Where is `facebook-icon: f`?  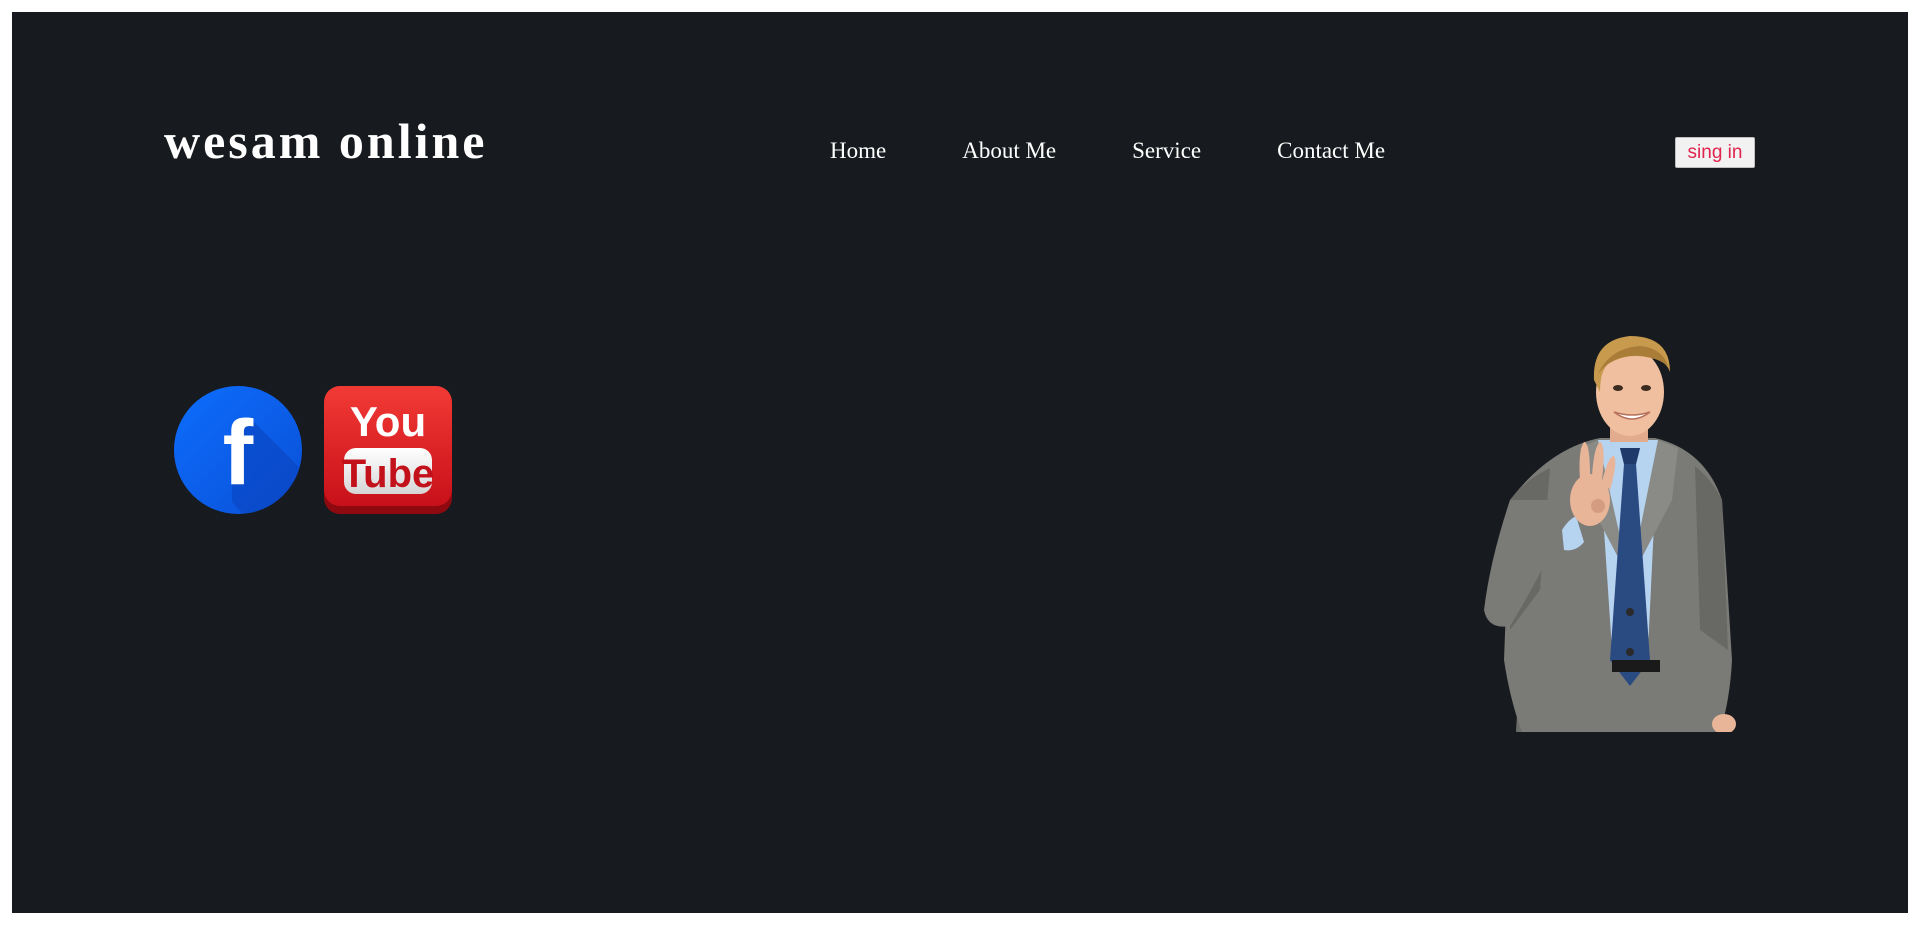
facebook-icon: f is located at coordinates (238, 450).